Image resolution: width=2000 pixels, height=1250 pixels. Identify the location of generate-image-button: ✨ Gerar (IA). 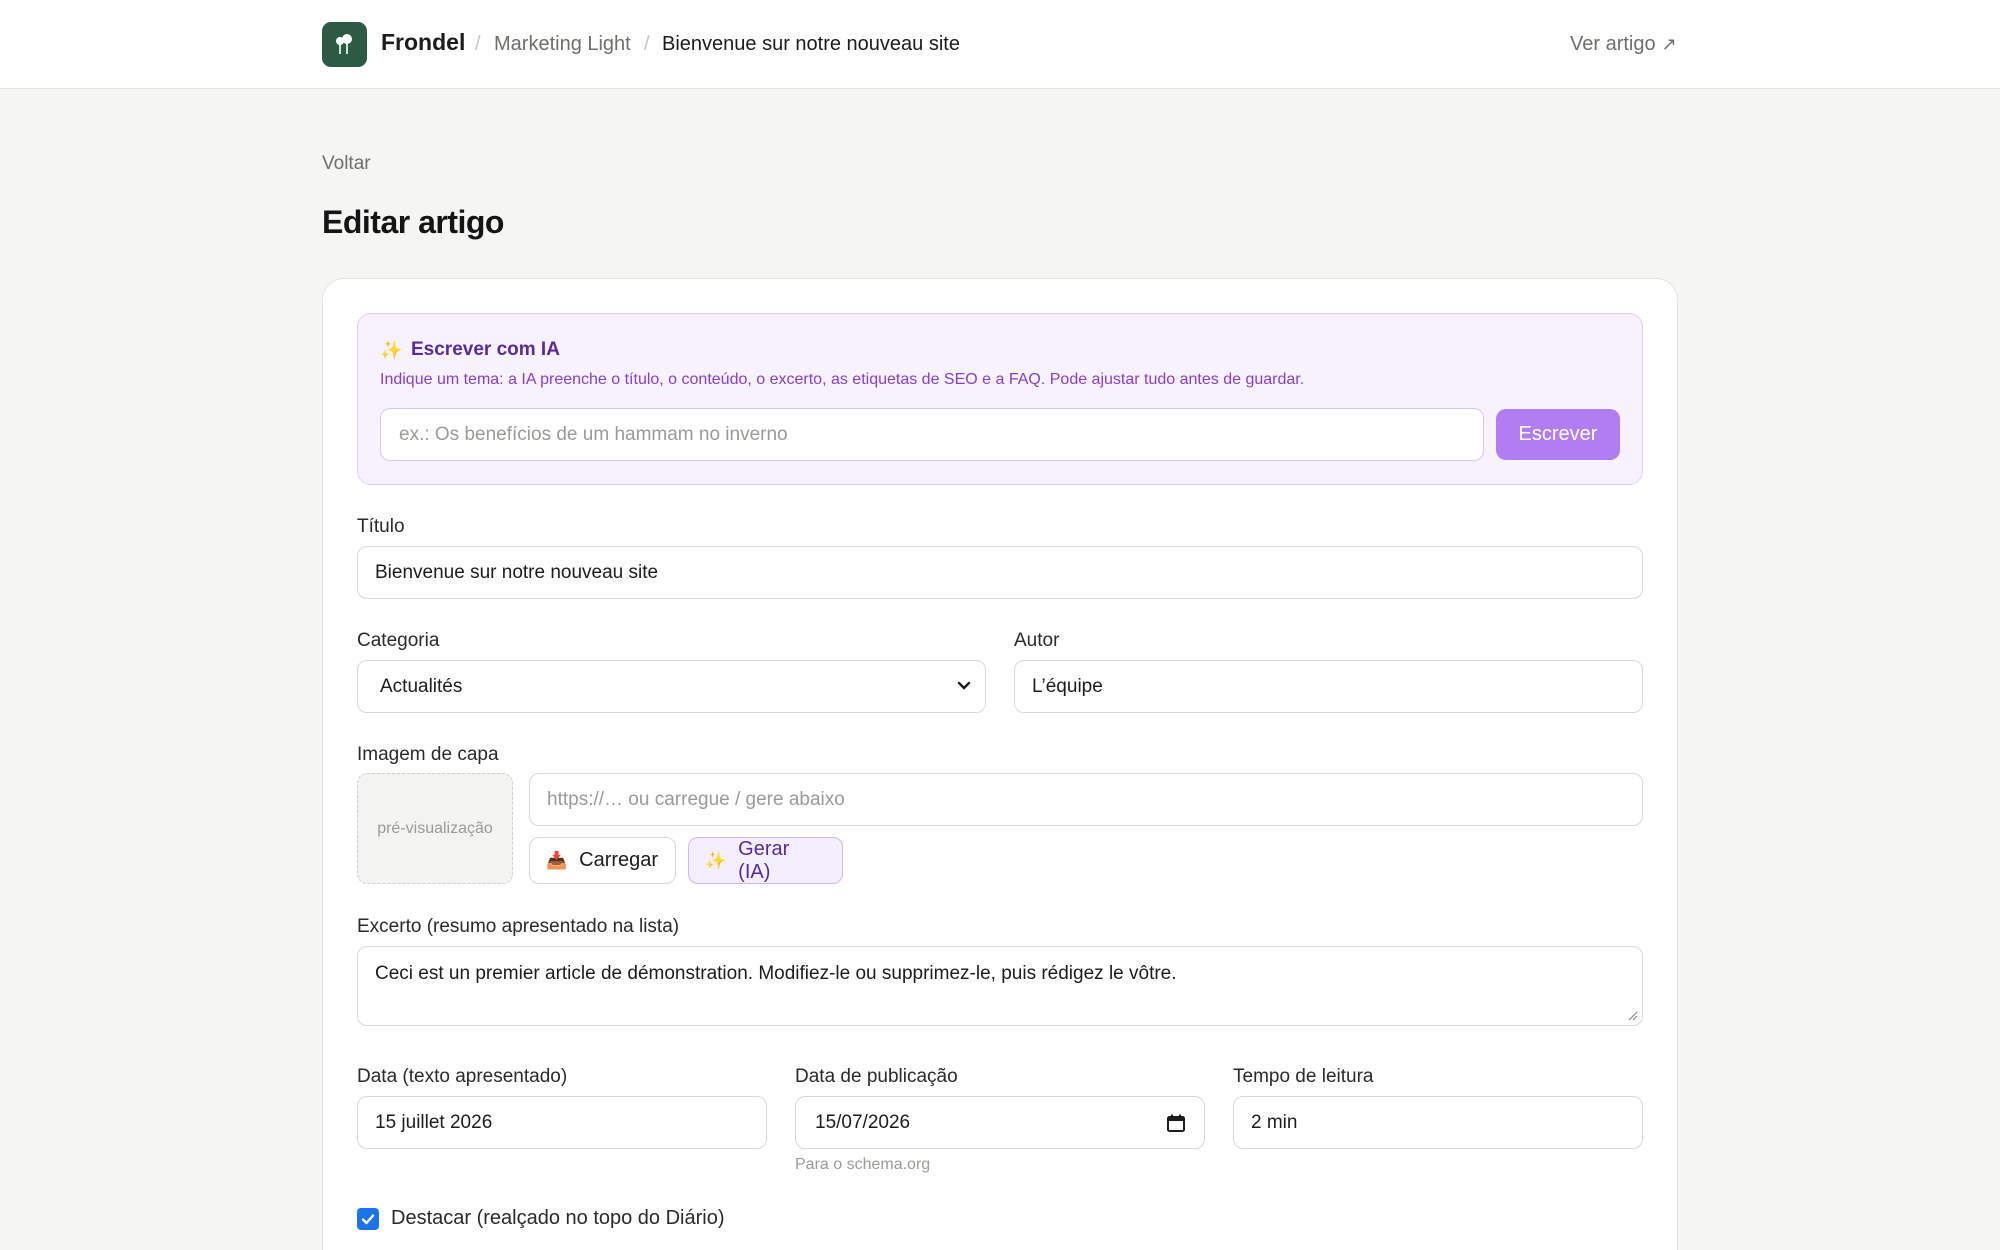
(765, 860).